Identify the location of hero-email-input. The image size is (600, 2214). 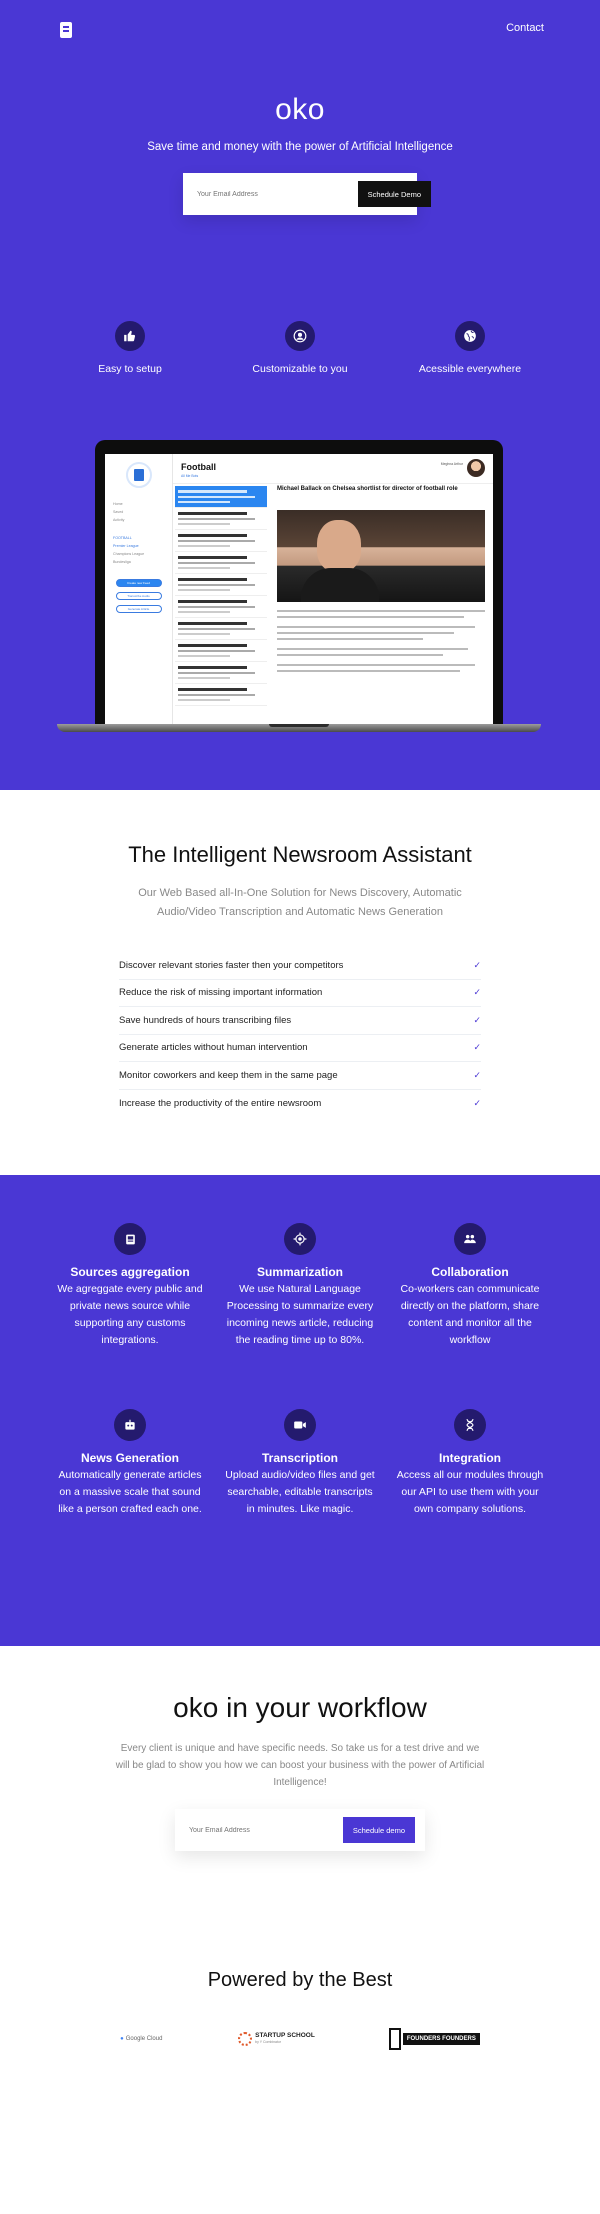
(263, 194).